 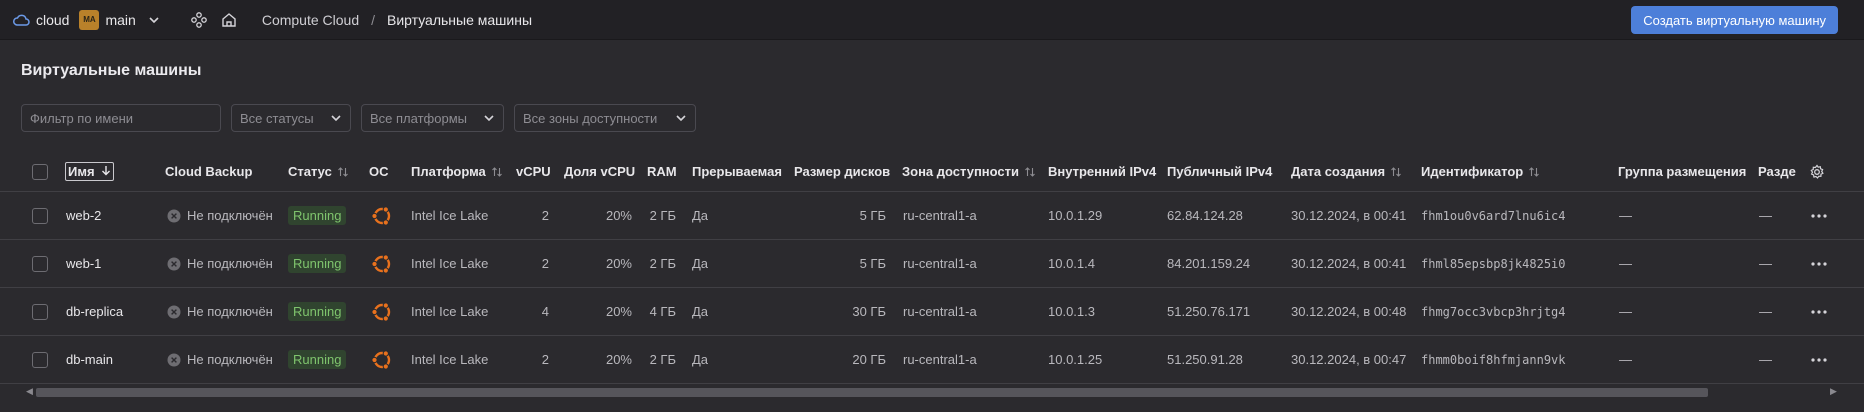 I want to click on gear-icon, so click(x=1817, y=172).